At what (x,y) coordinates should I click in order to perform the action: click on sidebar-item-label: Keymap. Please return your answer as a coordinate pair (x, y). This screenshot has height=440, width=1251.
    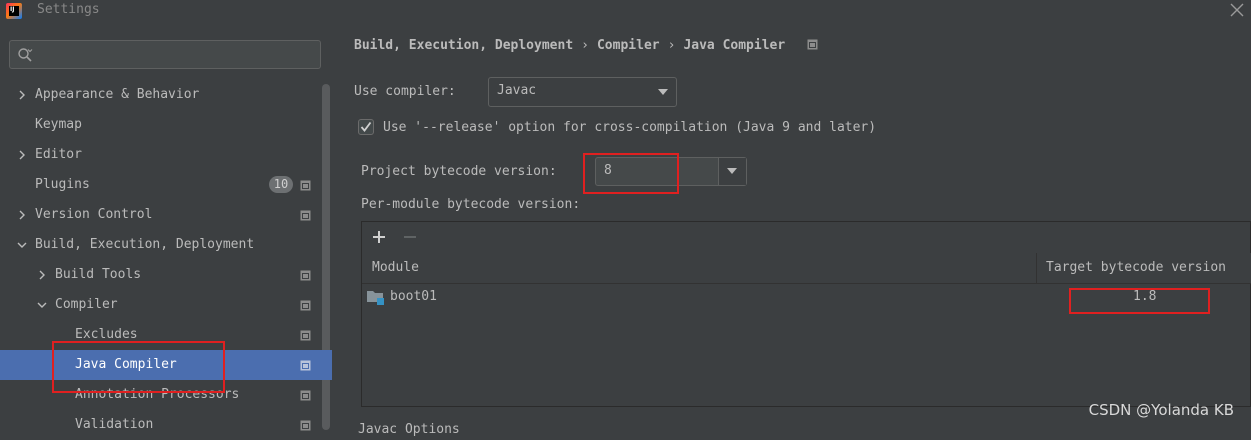
    Looking at the image, I should click on (58, 124).